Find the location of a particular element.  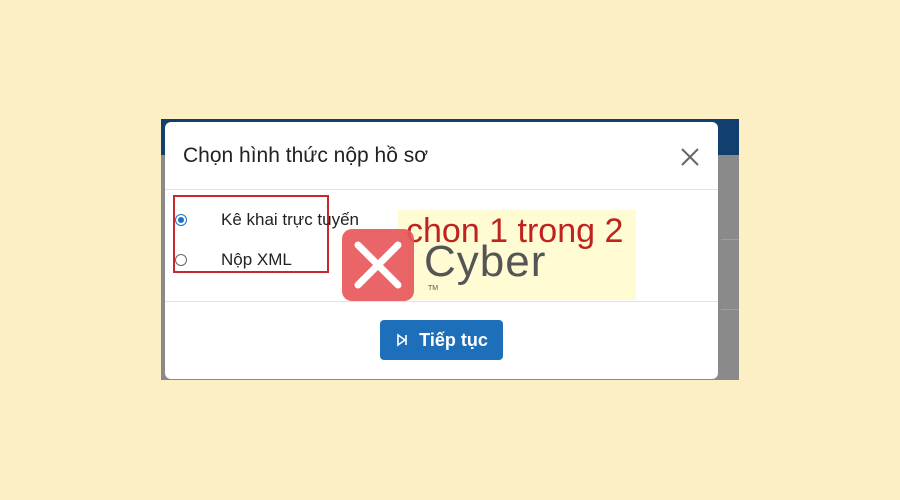

radio-submit-xml is located at coordinates (181, 260).